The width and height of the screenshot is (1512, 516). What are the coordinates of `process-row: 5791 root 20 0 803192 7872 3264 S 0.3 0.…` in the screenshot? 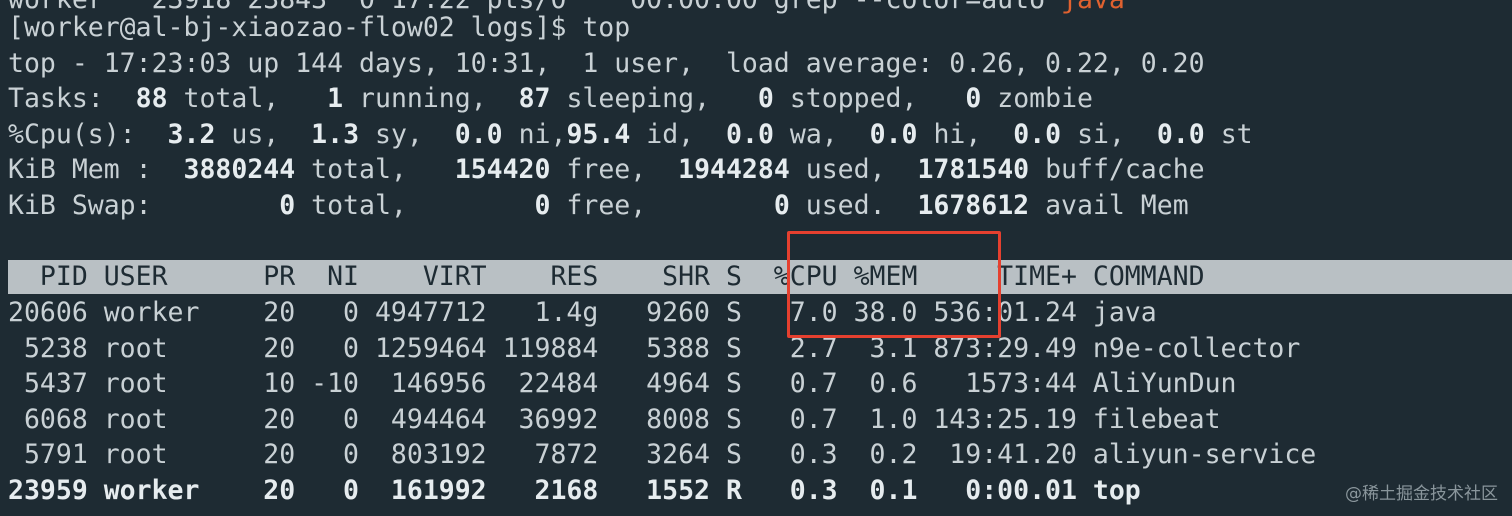 It's located at (662, 454).